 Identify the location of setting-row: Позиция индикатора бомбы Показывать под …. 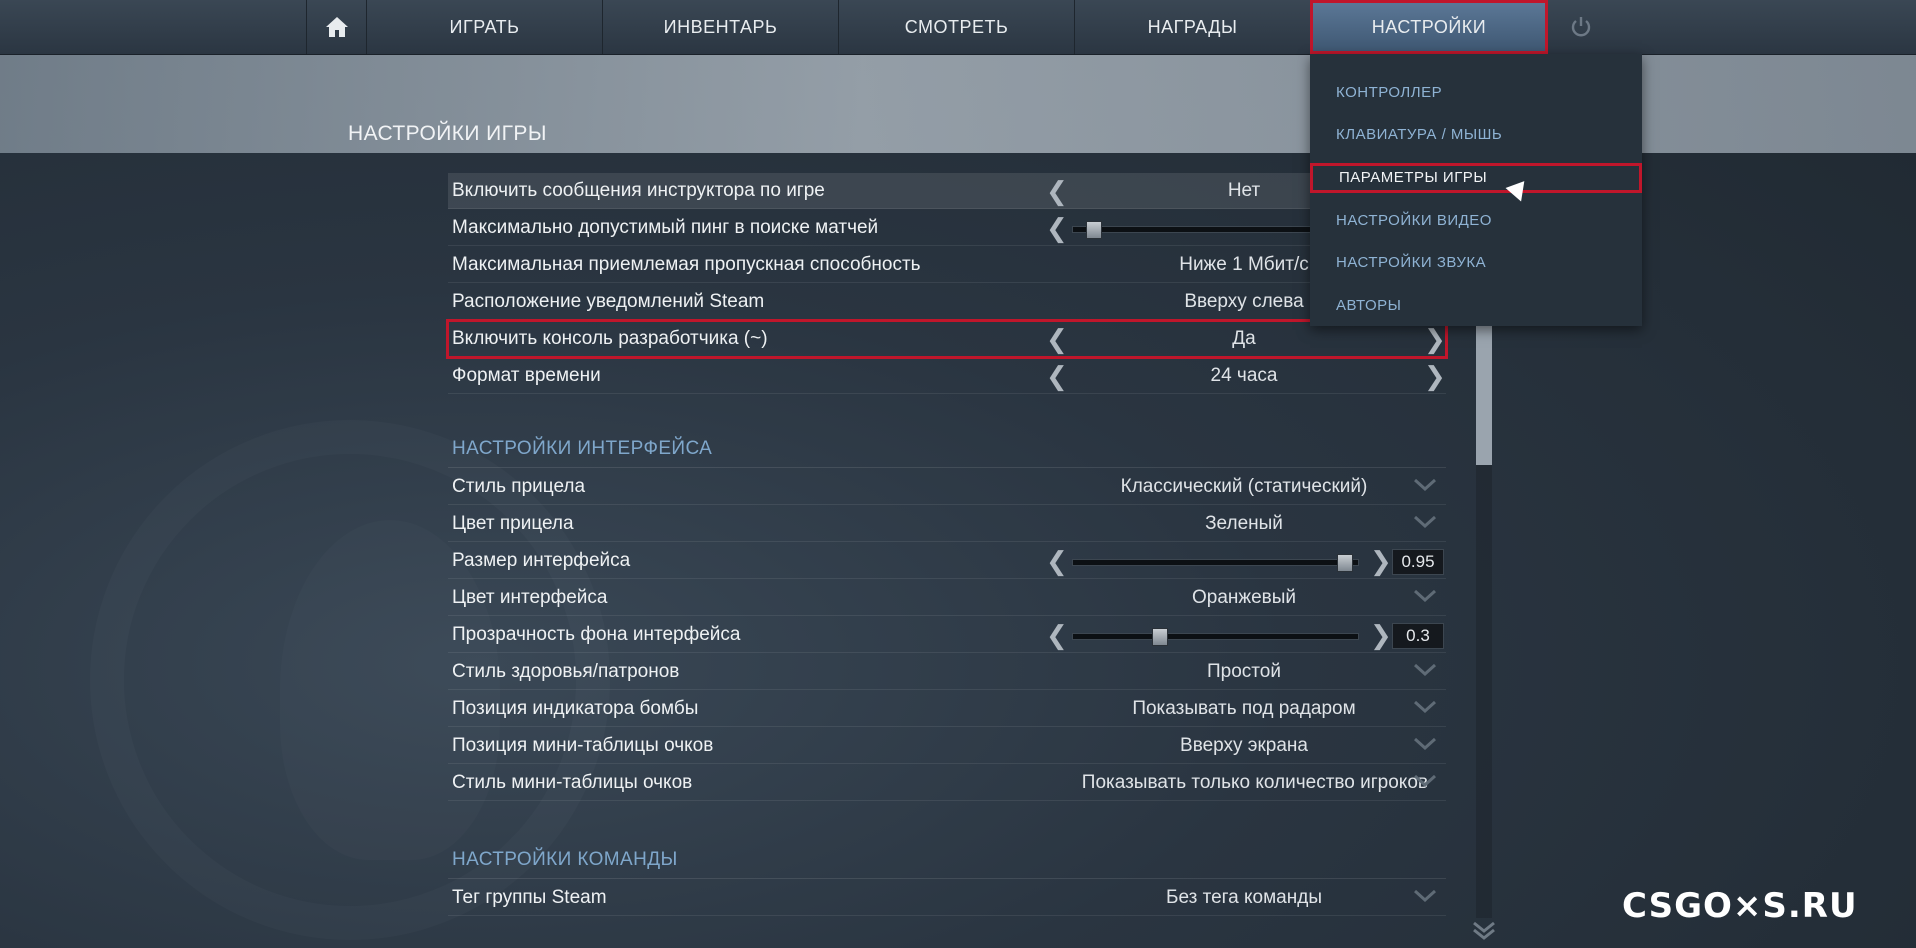
(947, 709).